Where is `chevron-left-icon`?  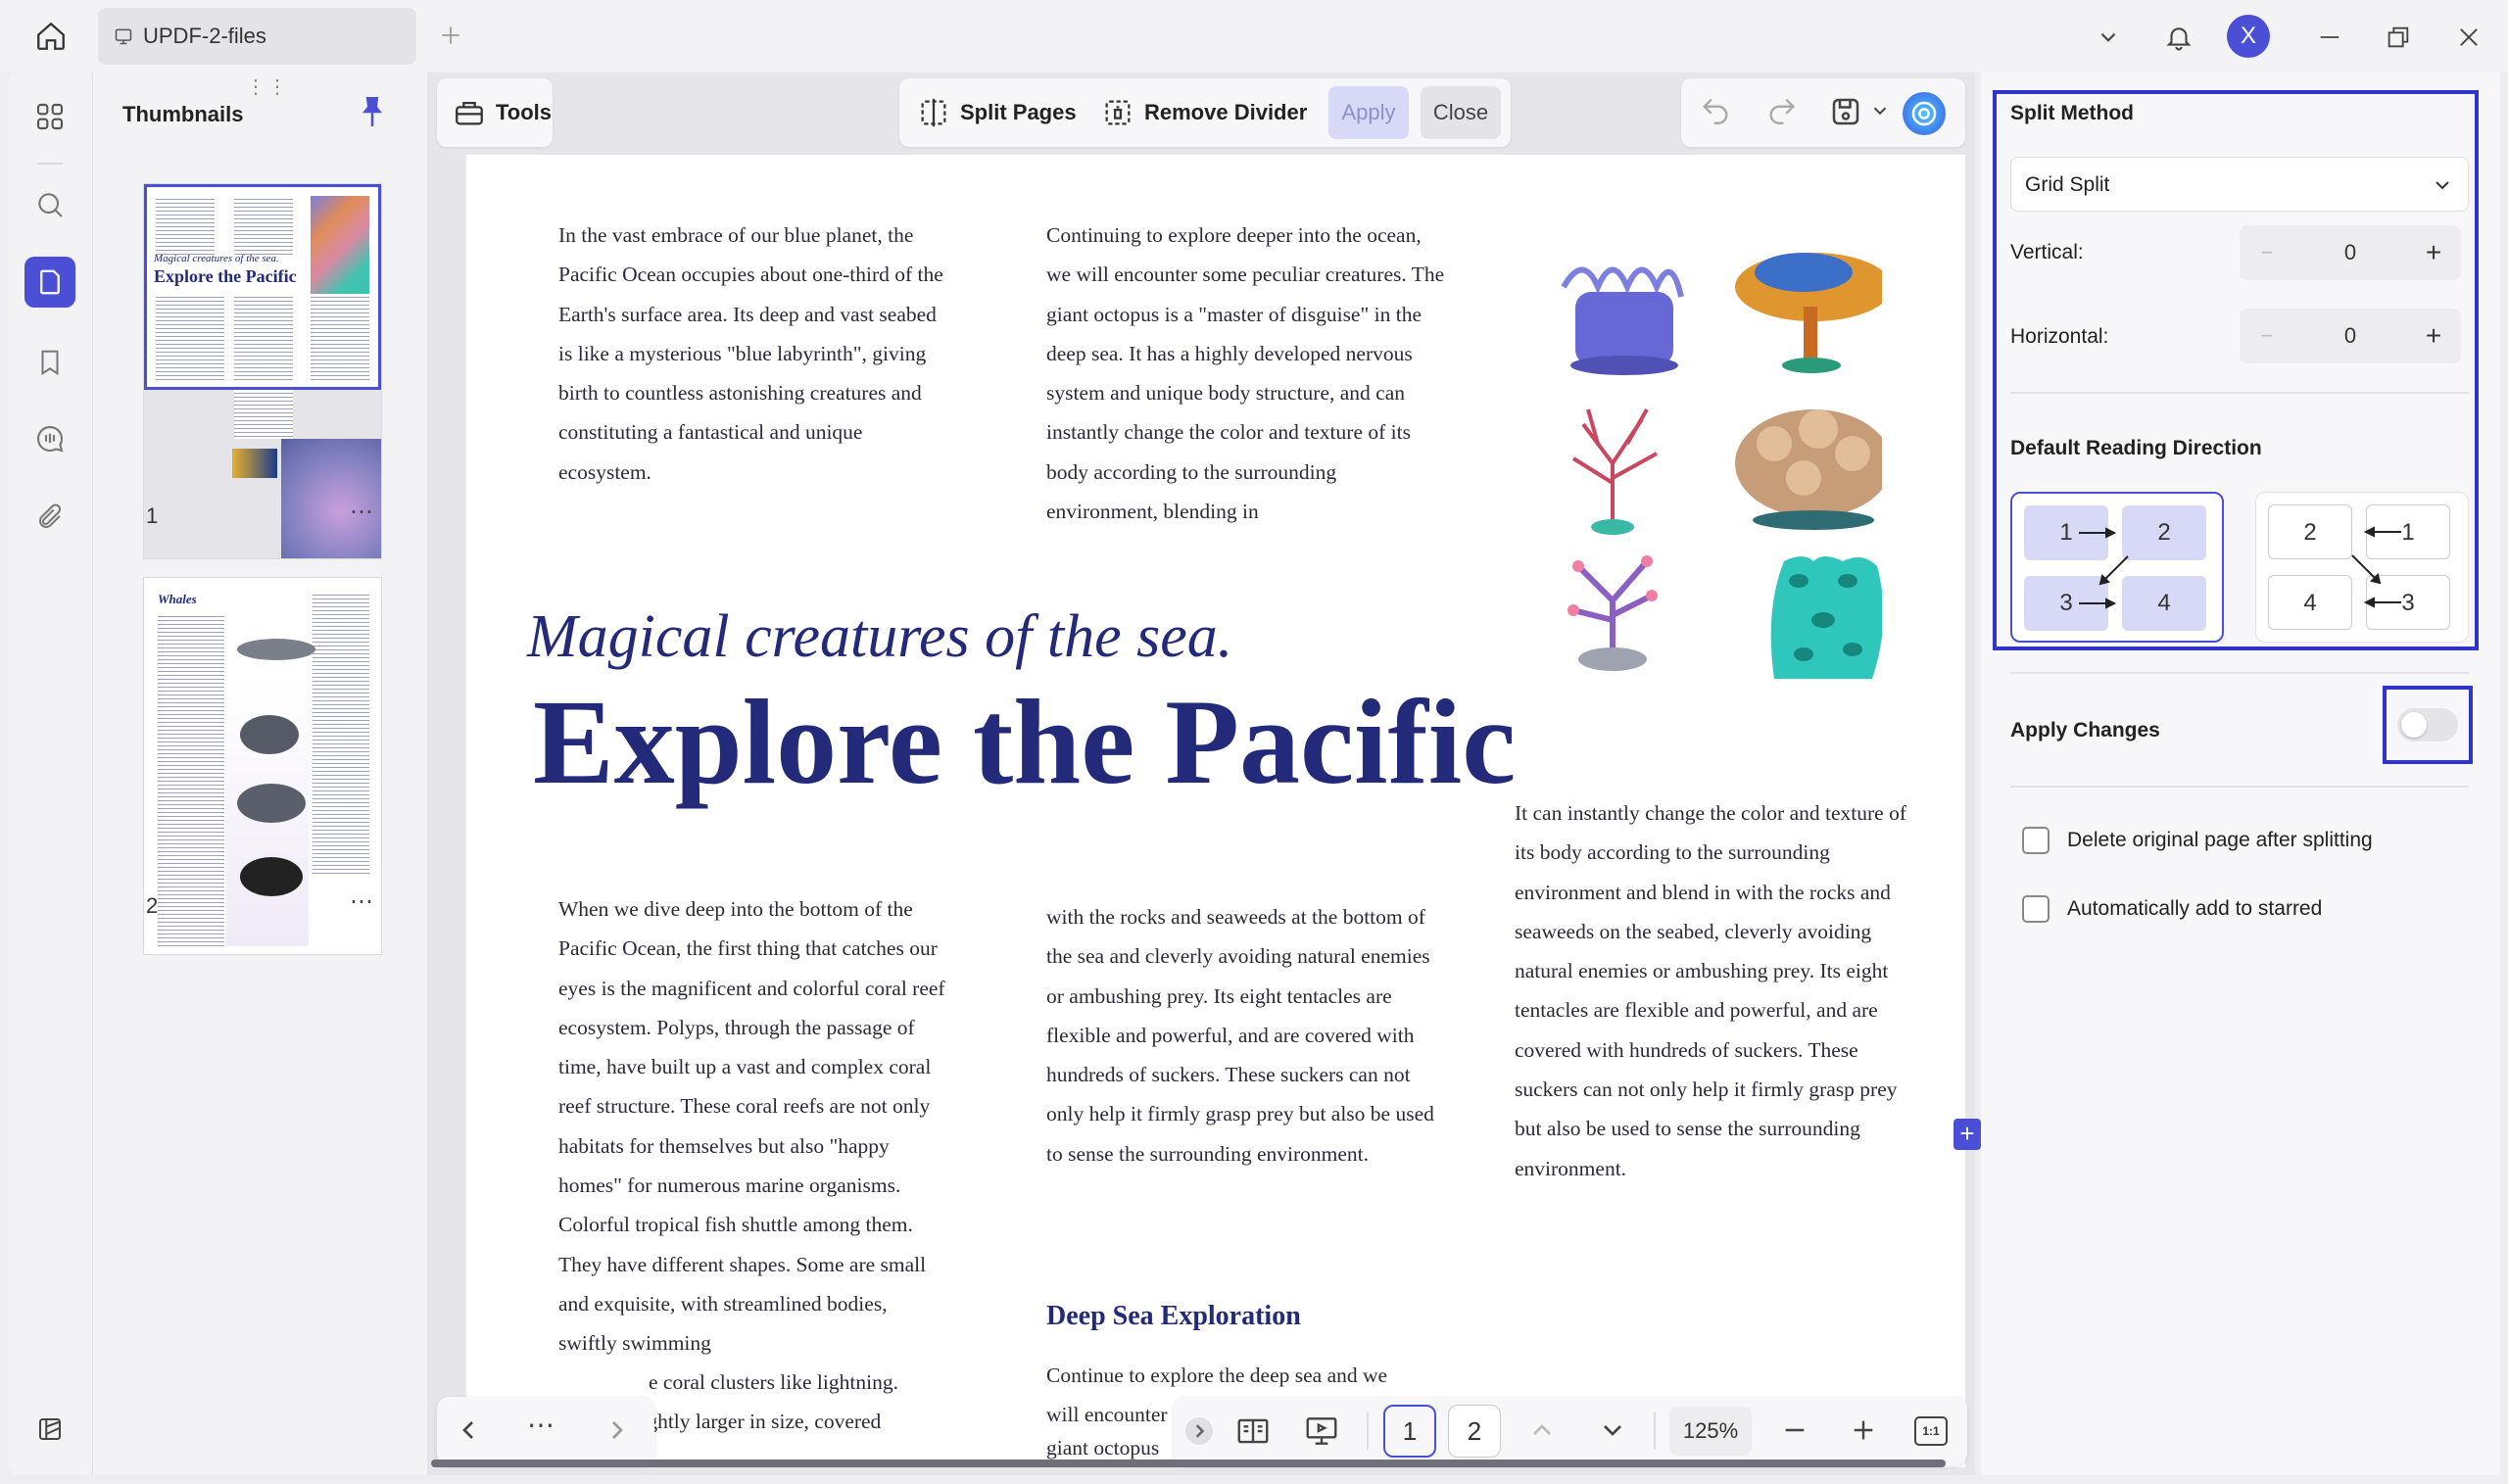
chevron-left-icon is located at coordinates (469, 1431).